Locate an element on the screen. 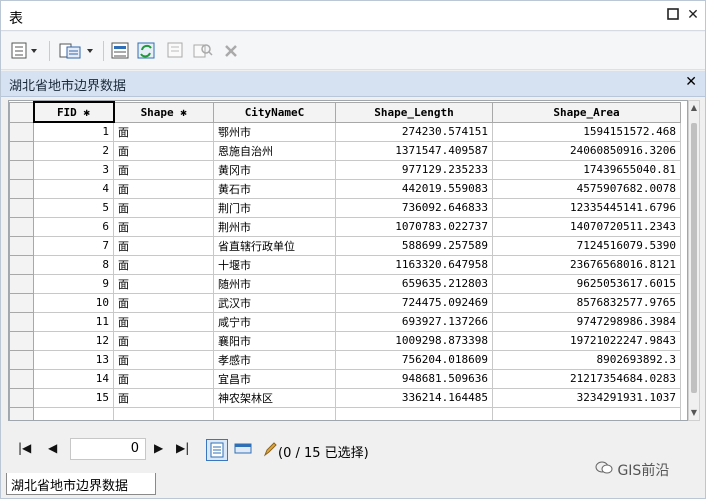 Image resolution: width=706 pixels, height=499 pixels. next-record-icon: ▶ is located at coordinates (158, 448).